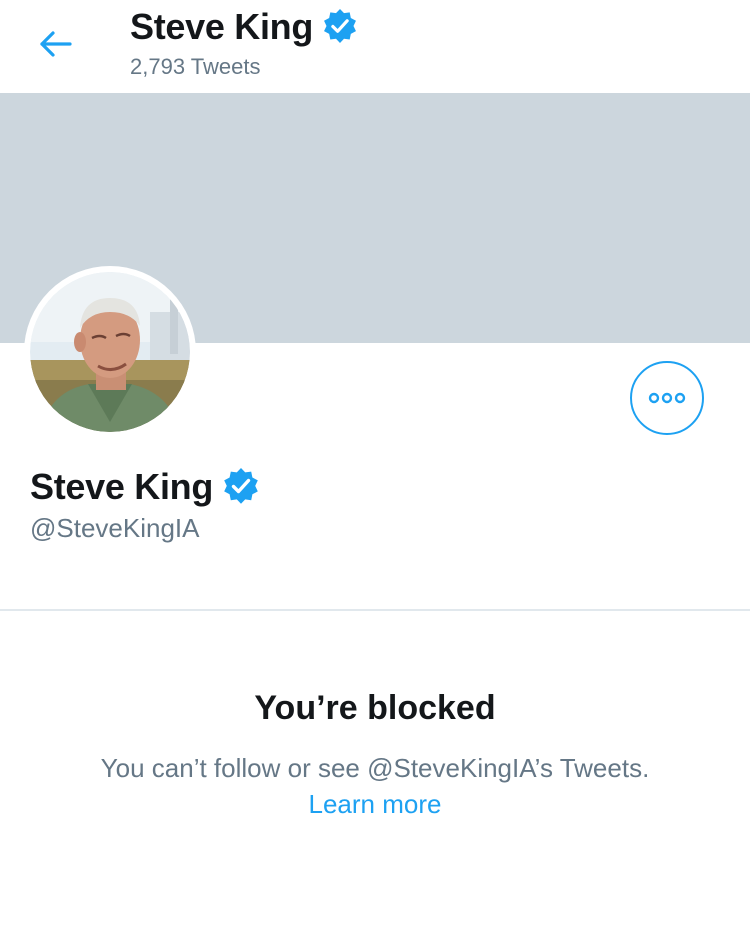 Image resolution: width=750 pixels, height=930 pixels. I want to click on profile-photo, so click(110, 352).